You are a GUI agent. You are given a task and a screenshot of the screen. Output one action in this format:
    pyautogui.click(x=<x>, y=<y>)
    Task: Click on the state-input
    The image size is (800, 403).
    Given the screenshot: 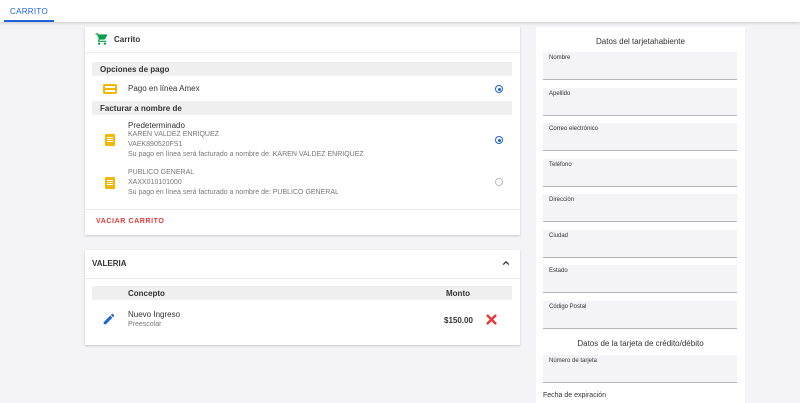 What is the action you would take?
    pyautogui.click(x=639, y=284)
    